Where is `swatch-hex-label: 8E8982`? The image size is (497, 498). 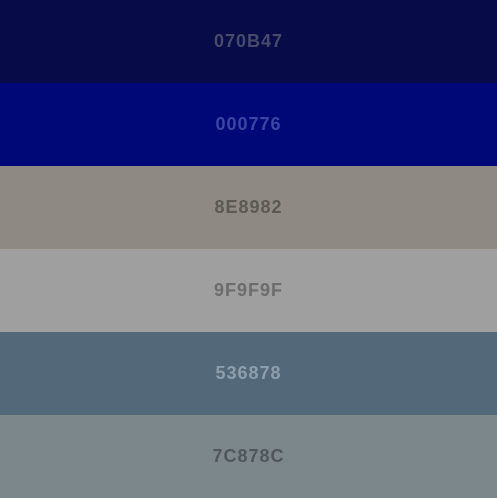
swatch-hex-label: 8E8982 is located at coordinates (248, 207).